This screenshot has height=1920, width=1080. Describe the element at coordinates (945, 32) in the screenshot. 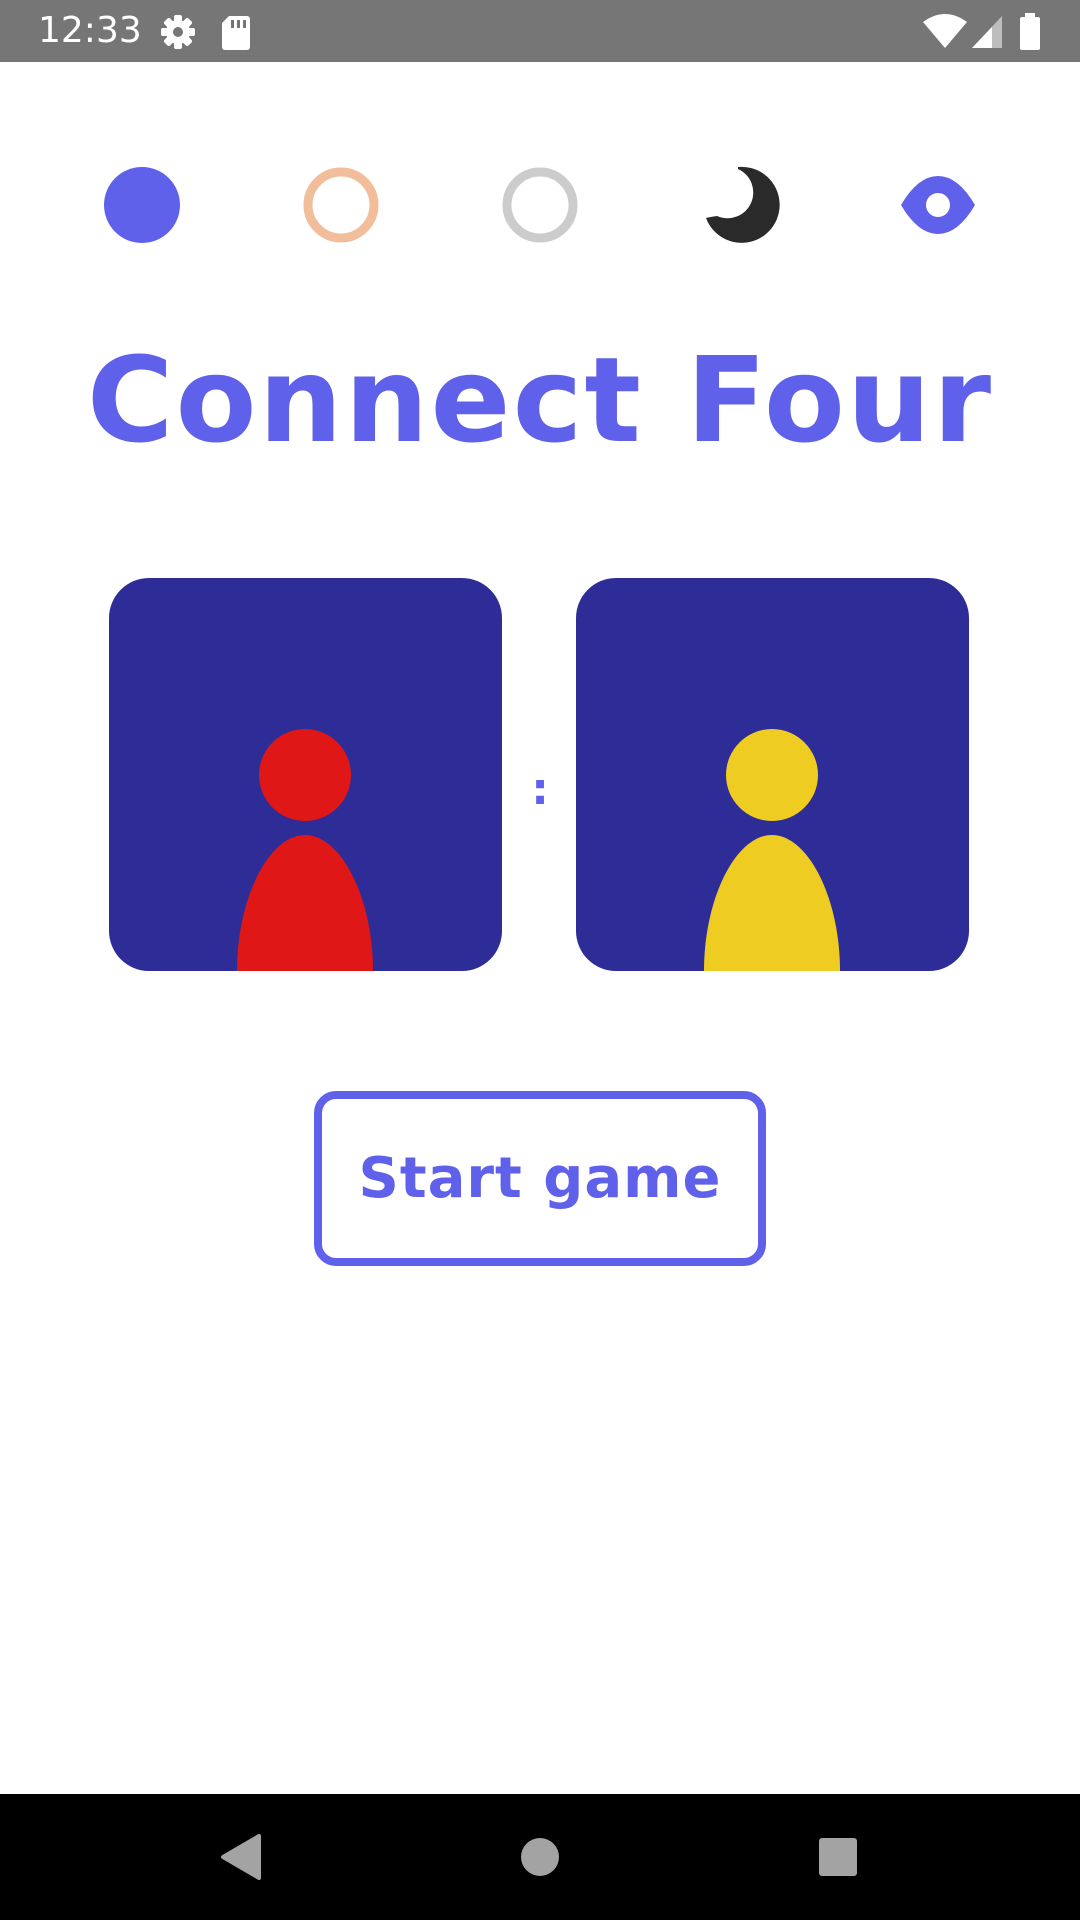

I see `wifi-icon` at that location.